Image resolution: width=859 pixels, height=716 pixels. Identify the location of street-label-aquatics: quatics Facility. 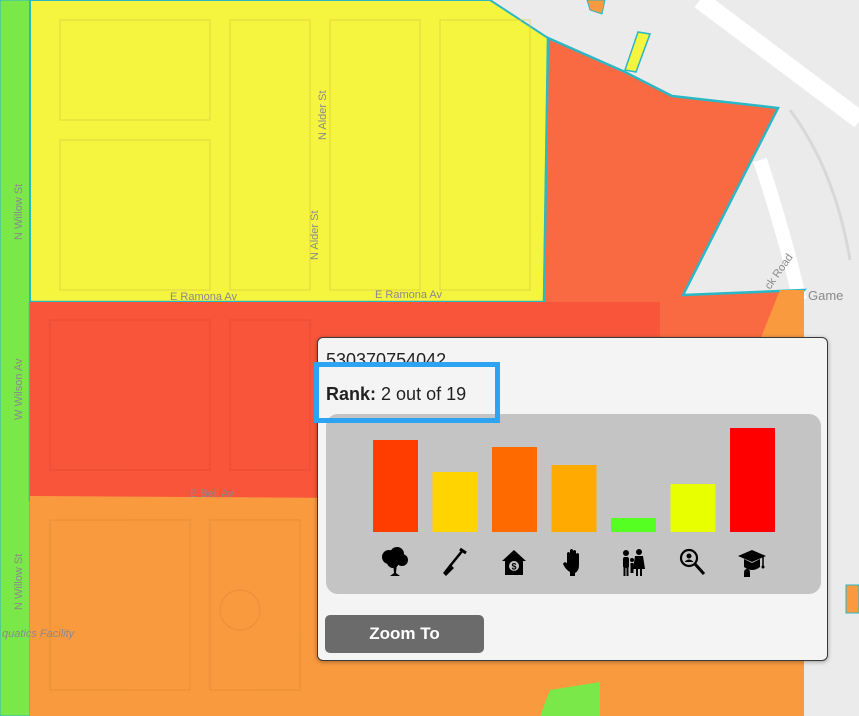
(39, 634).